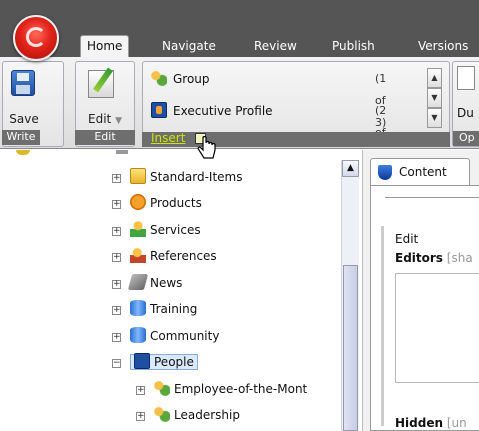 This screenshot has width=479, height=431. What do you see at coordinates (176, 203) in the screenshot?
I see `tree-item-label: Products` at bounding box center [176, 203].